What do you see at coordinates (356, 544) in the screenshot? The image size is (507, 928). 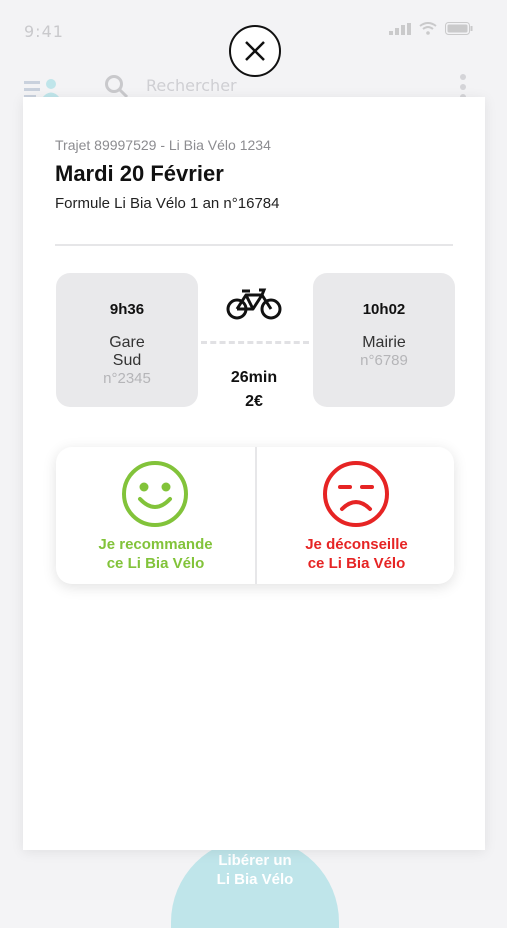 I see `discourage-line1: Je déconseille` at bounding box center [356, 544].